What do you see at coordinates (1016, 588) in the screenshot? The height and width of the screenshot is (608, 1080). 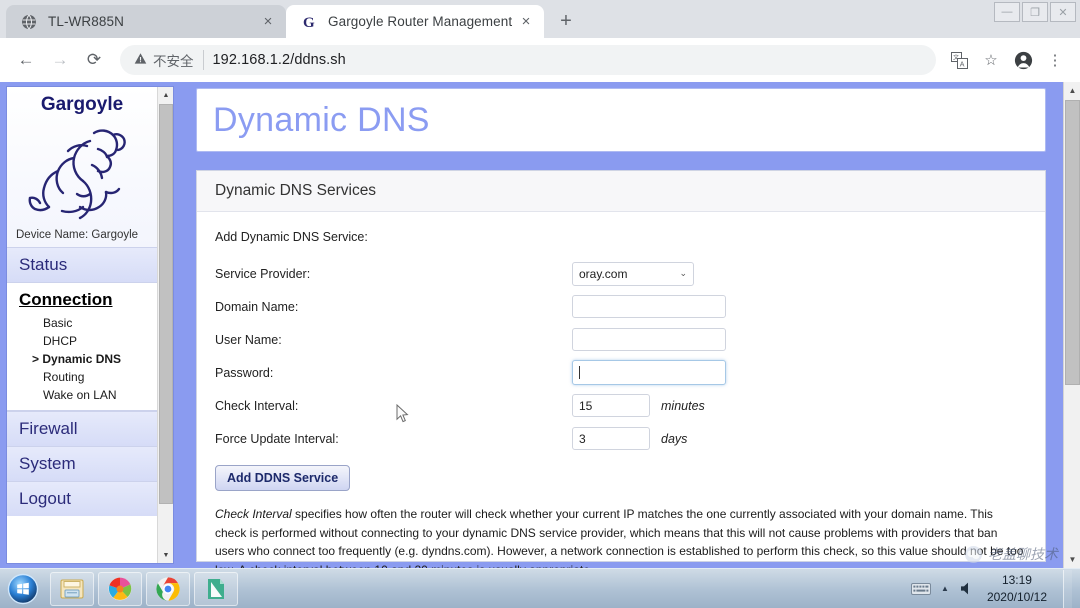 I see `taskbar-clock: 13:19 2020/10/12` at bounding box center [1016, 588].